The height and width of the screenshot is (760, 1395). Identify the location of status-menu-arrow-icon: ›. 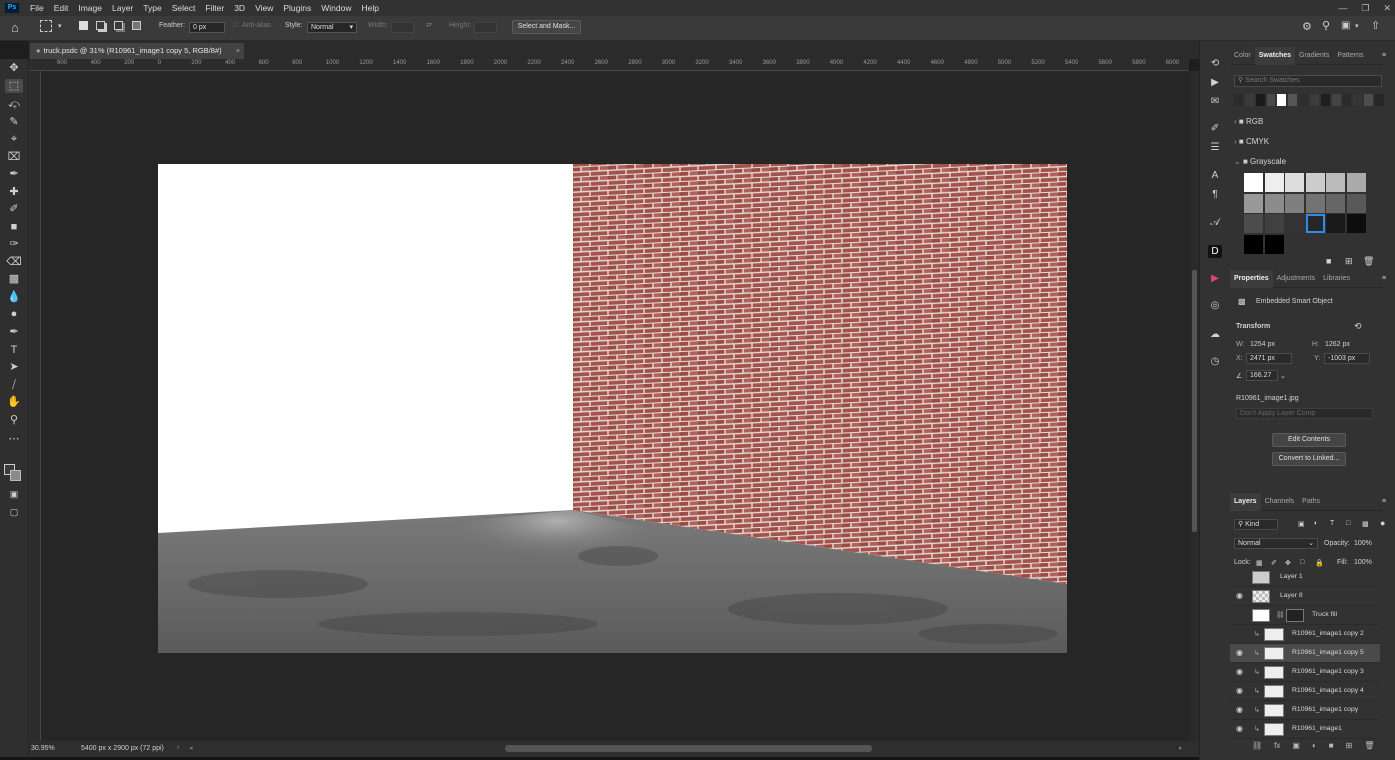
(178, 747).